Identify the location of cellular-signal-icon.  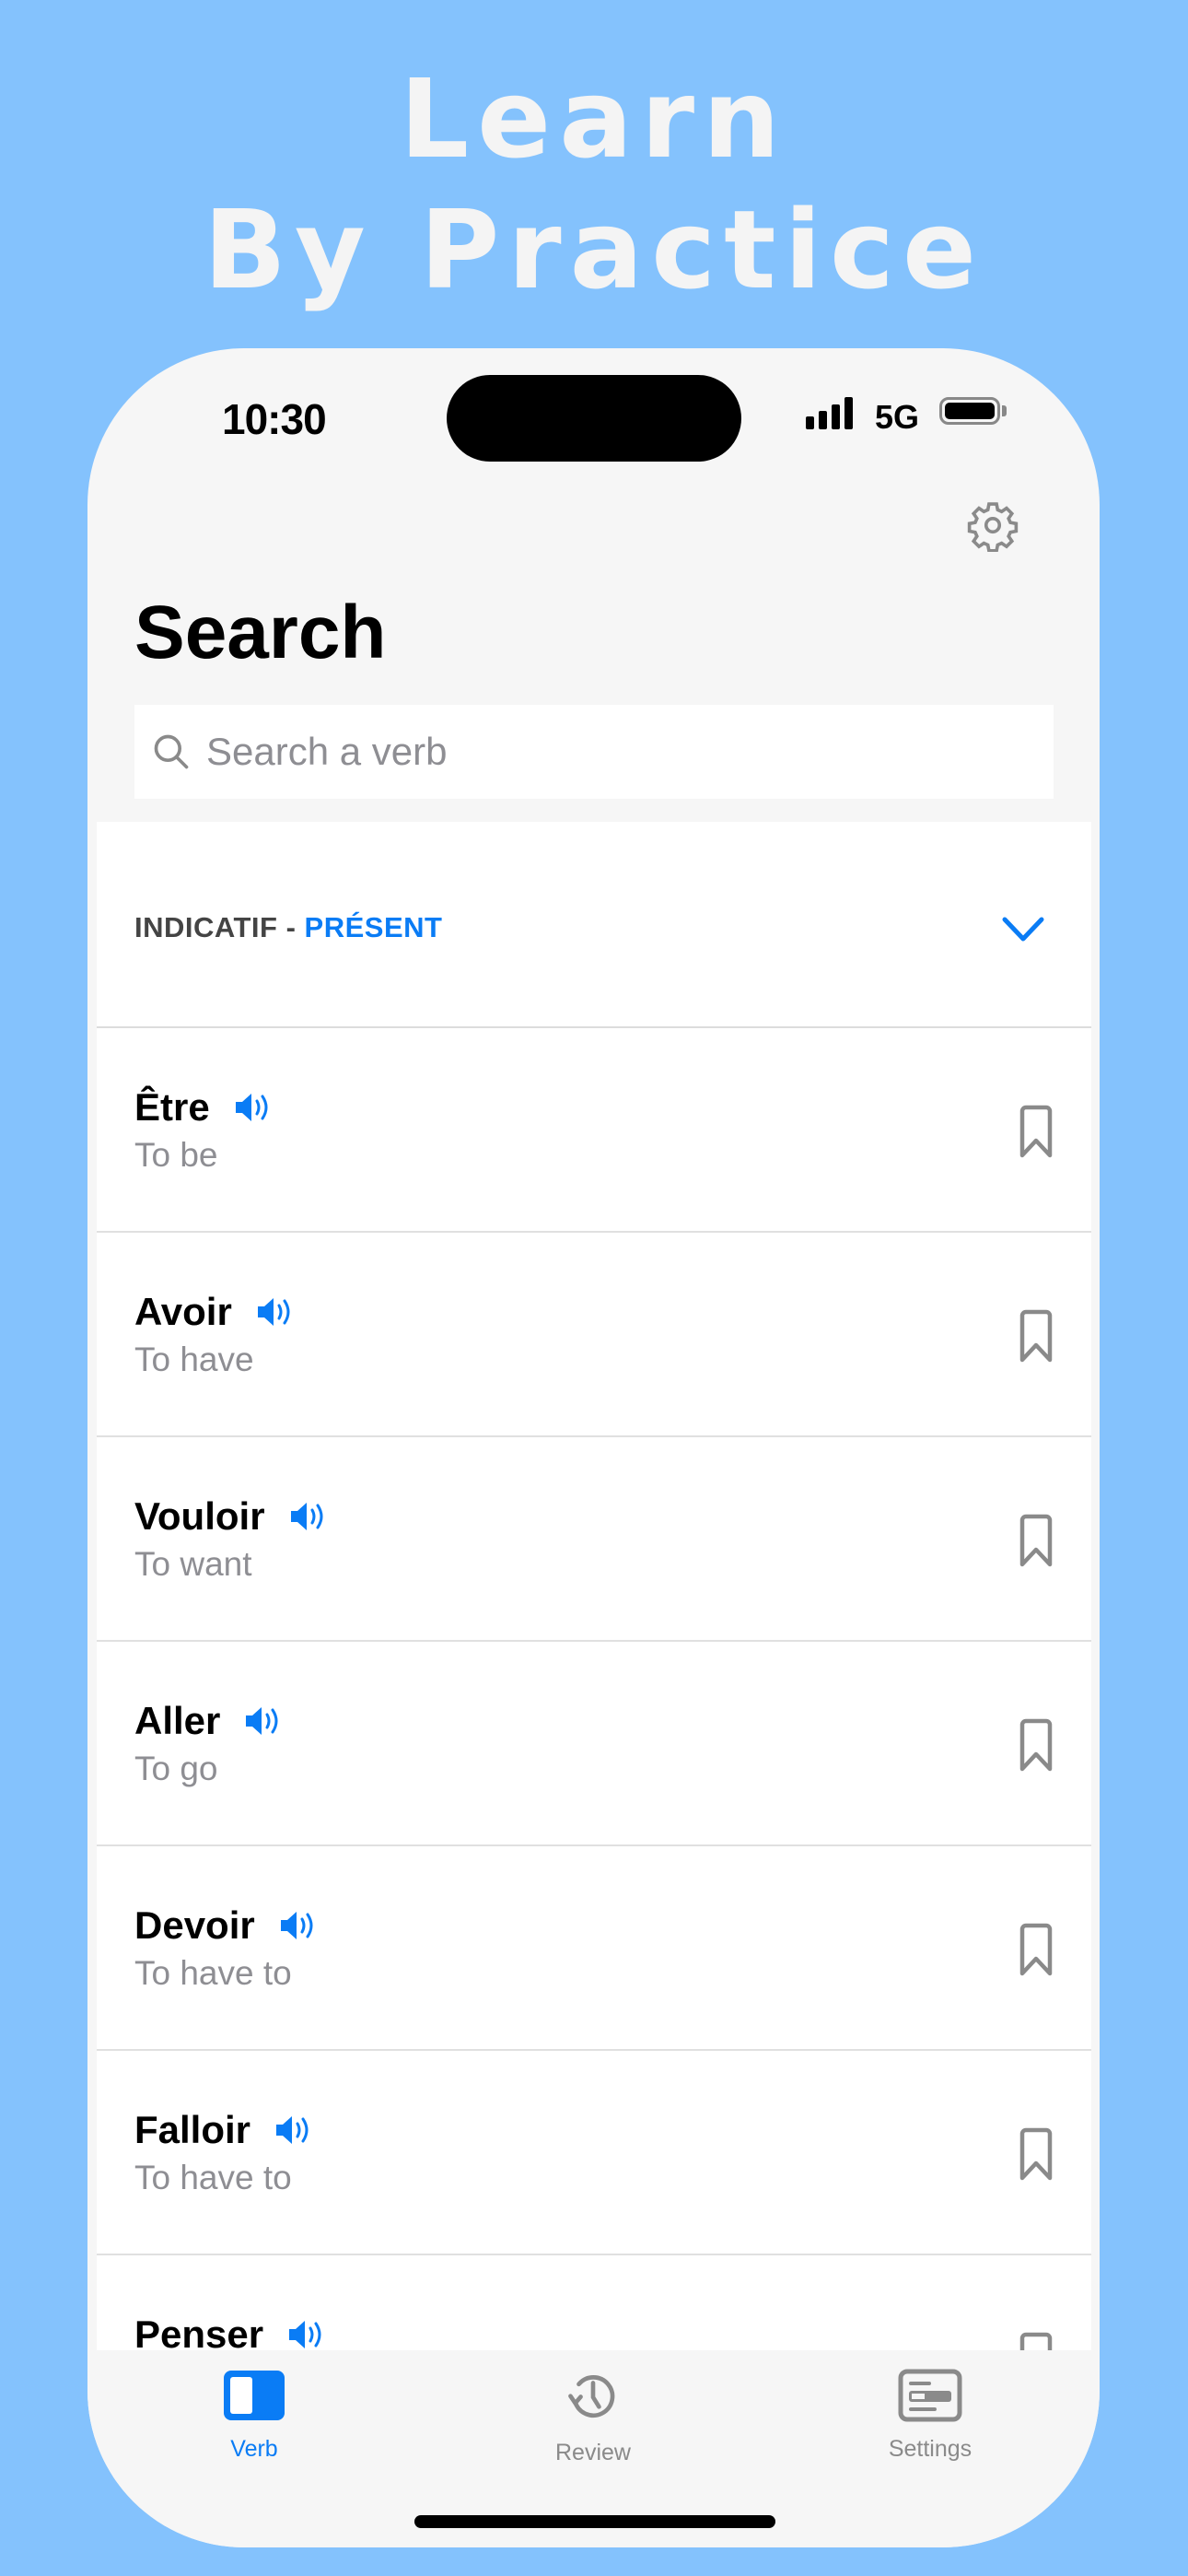
(829, 412).